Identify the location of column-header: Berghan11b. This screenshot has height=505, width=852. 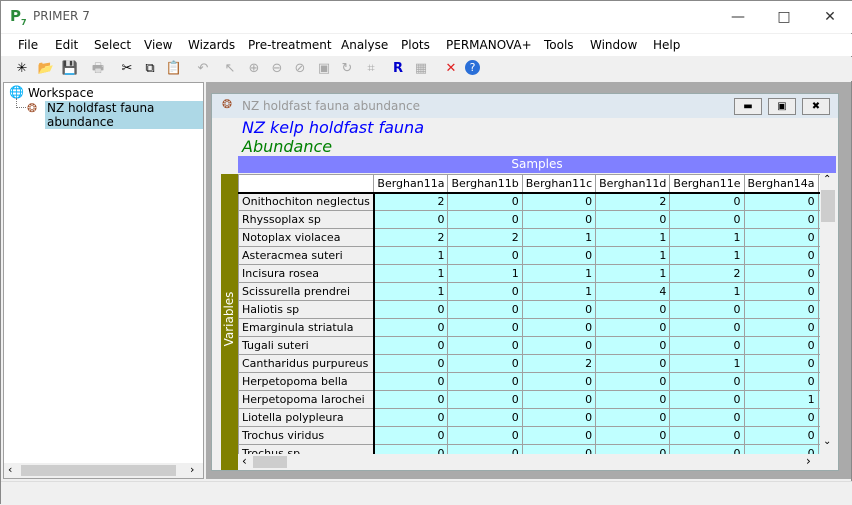
(485, 184).